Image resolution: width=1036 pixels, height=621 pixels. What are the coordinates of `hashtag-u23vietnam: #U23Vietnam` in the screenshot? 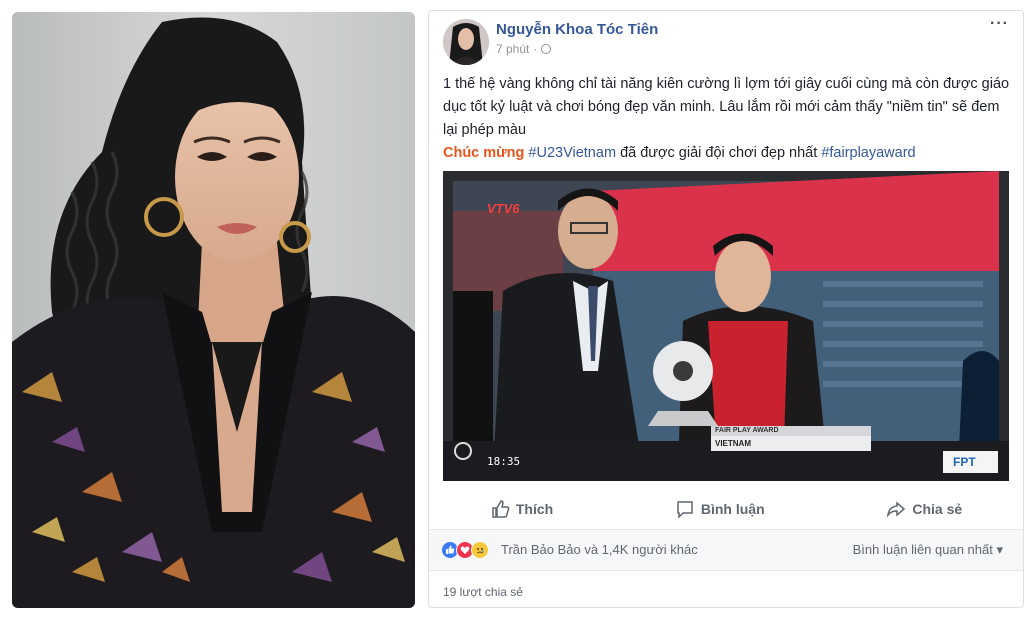 It's located at (572, 153).